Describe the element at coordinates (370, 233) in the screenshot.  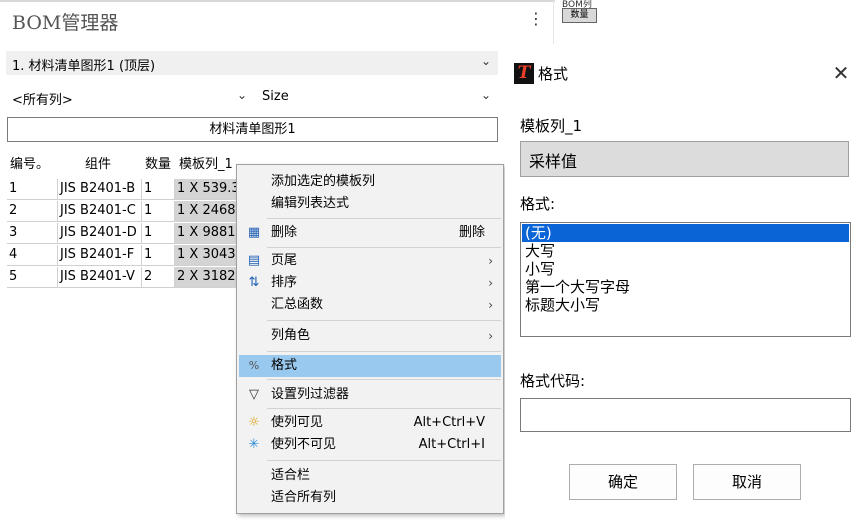
I see `menu-item-delete: ▦ 删除 删除` at that location.